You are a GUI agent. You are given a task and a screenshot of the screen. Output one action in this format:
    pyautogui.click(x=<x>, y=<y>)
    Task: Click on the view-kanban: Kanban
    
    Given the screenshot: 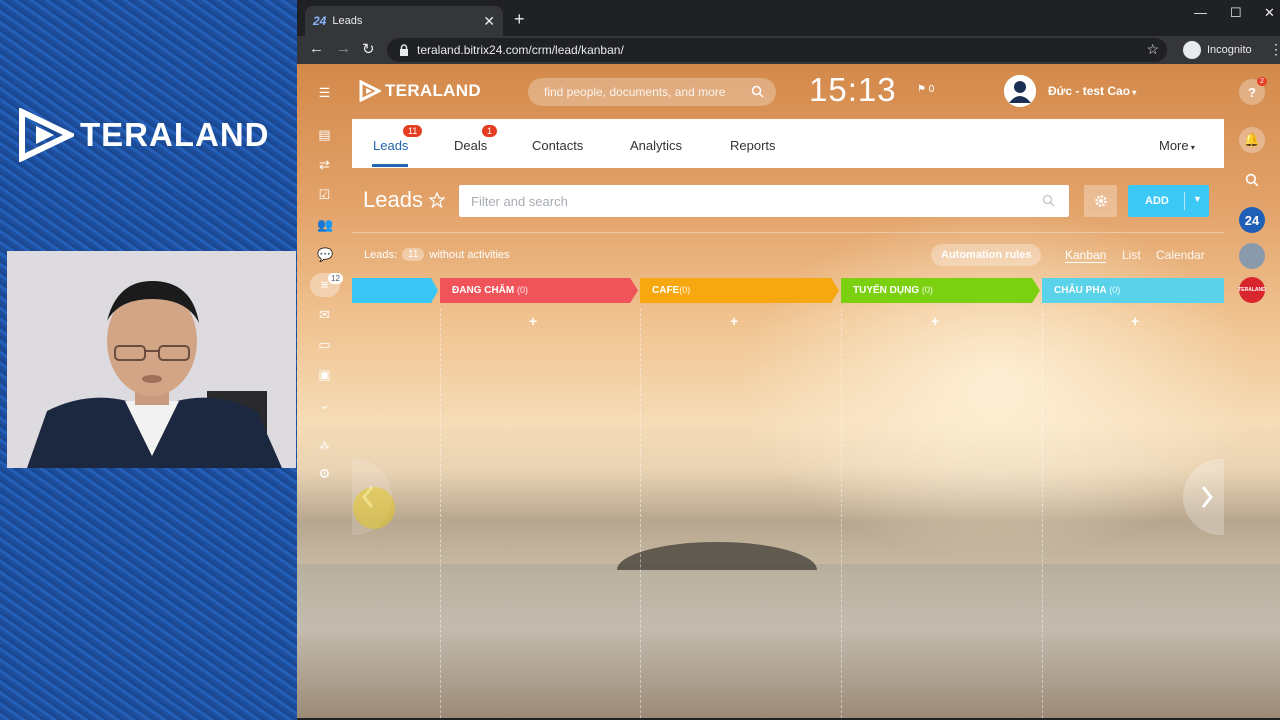 What is the action you would take?
    pyautogui.click(x=1086, y=255)
    